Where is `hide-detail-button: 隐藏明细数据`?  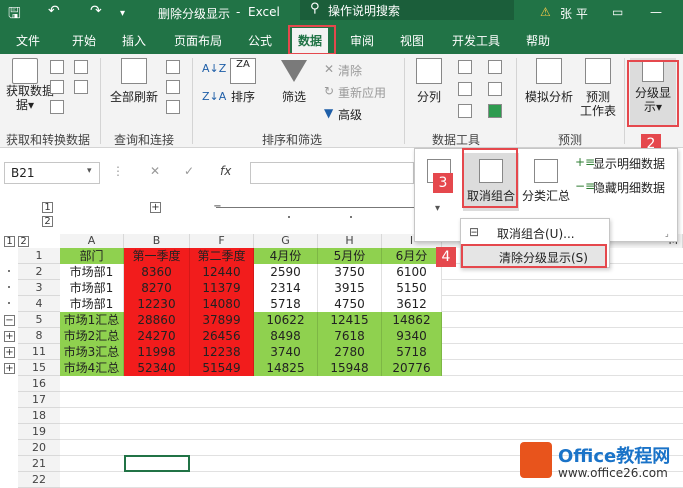 hide-detail-button: 隐藏明细数据 is located at coordinates (629, 187).